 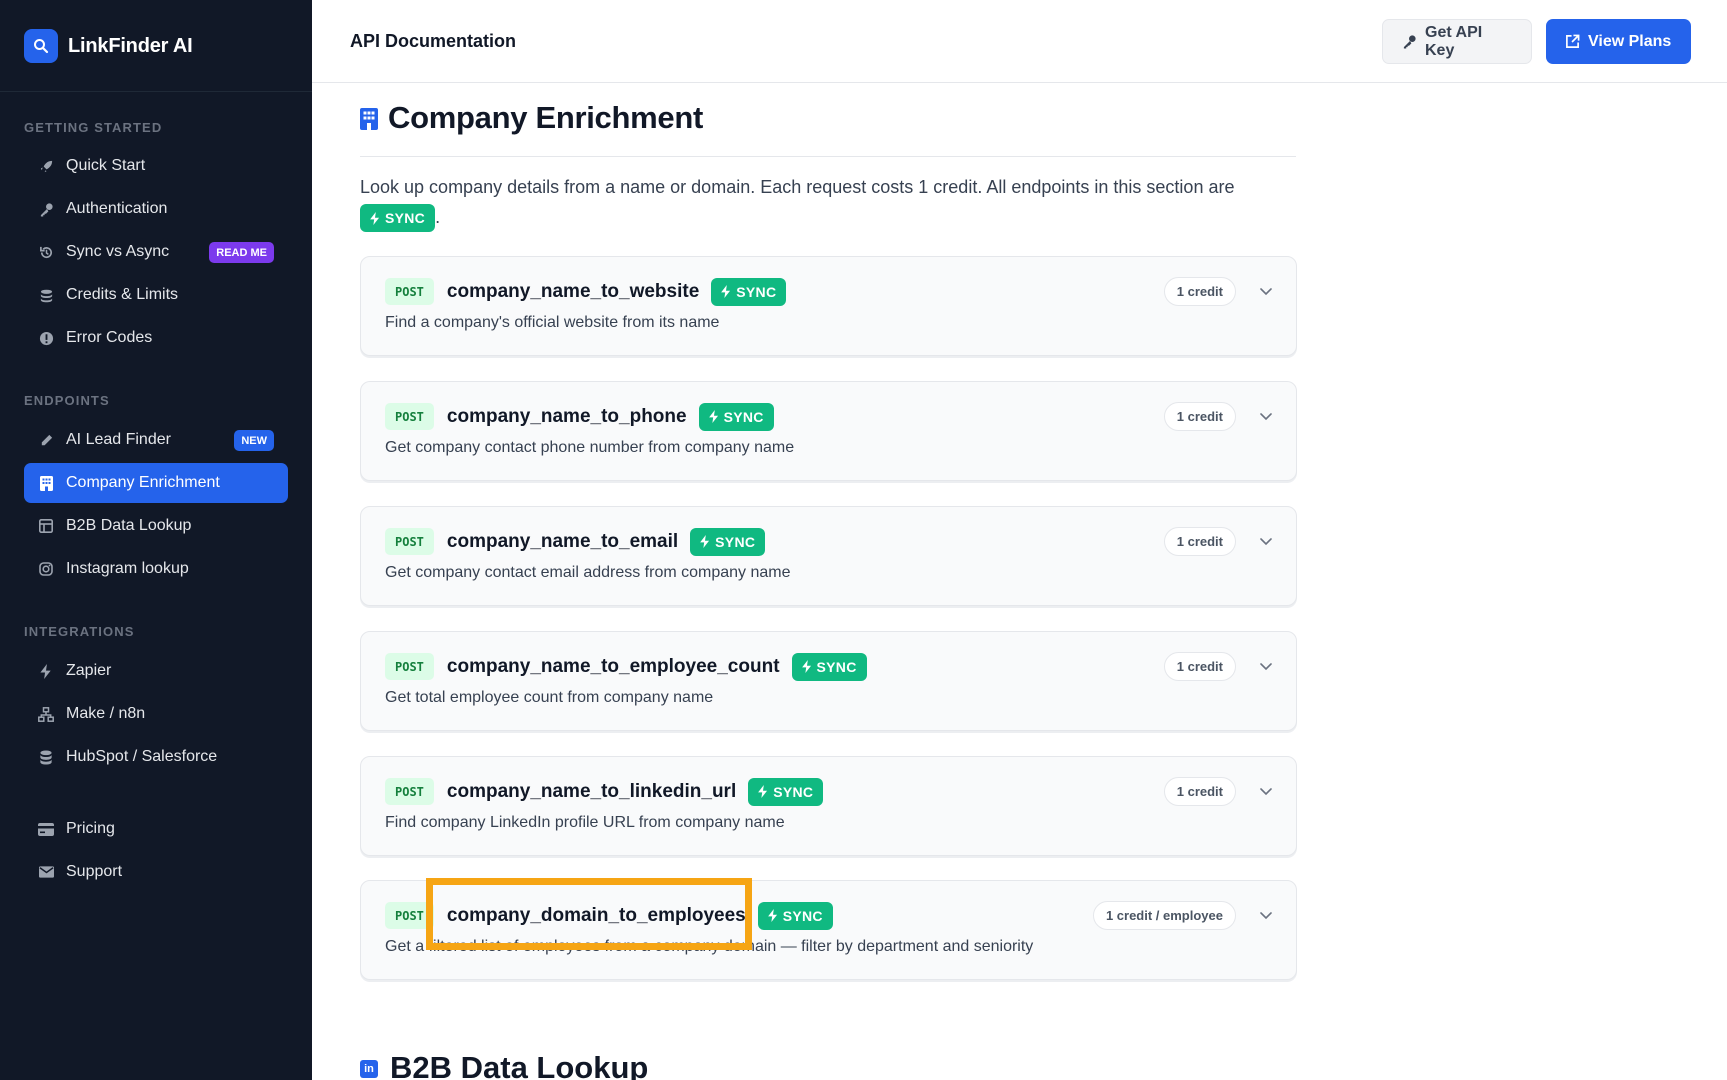 What do you see at coordinates (591, 791) in the screenshot?
I see `endpoint-name: company_name_to_linkedin_url` at bounding box center [591, 791].